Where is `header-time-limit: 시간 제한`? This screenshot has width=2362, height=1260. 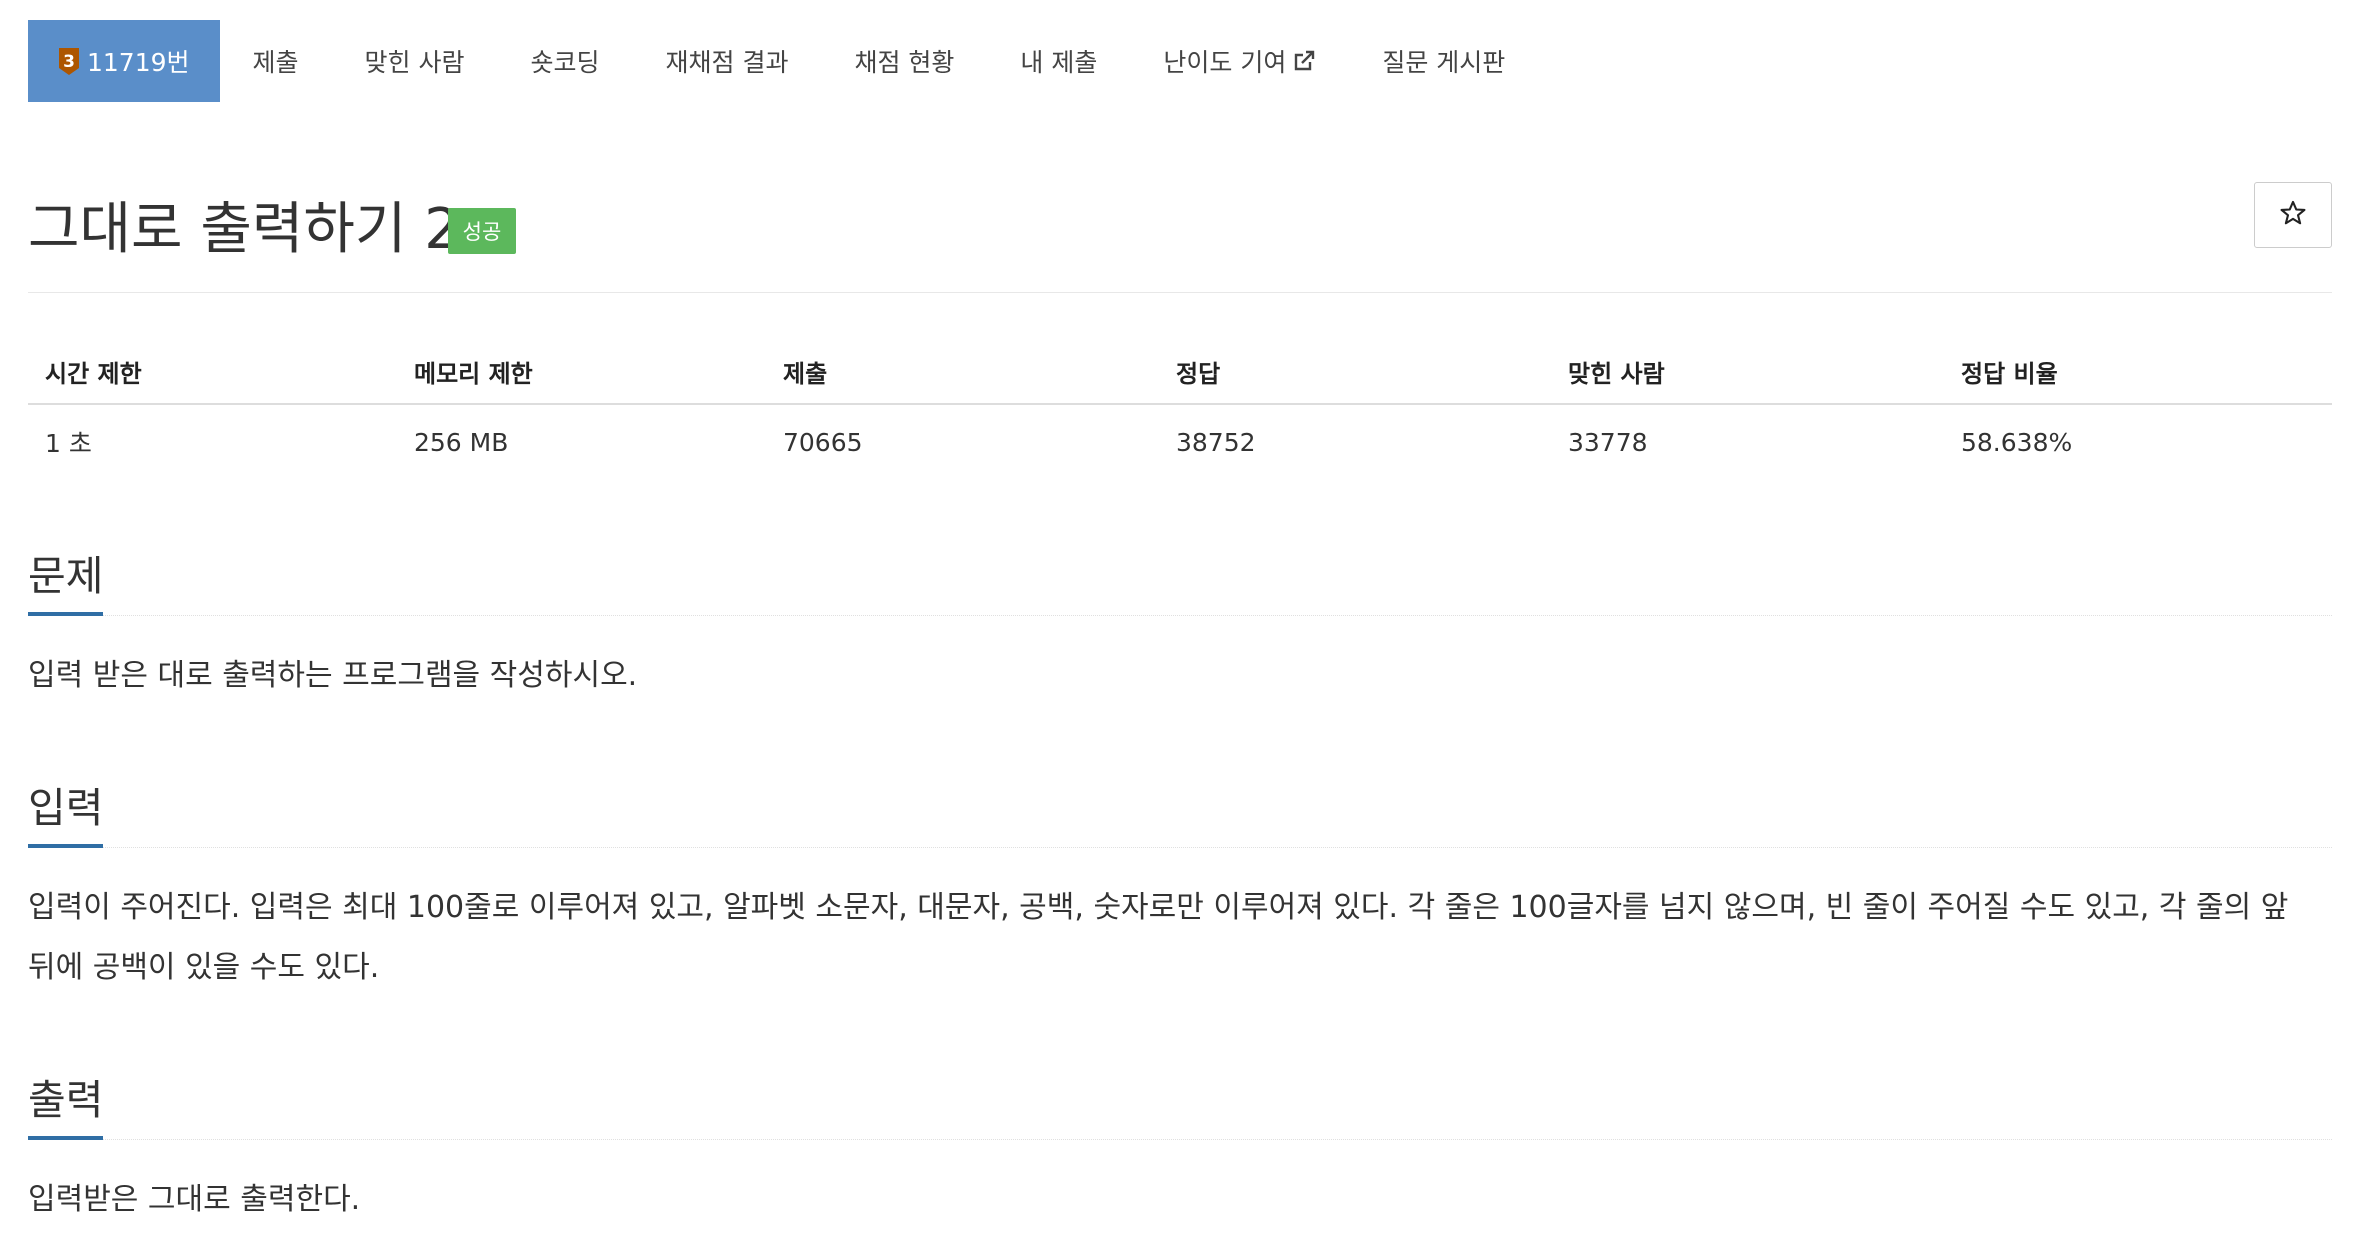
header-time-limit: 시간 제한 is located at coordinates (93, 374).